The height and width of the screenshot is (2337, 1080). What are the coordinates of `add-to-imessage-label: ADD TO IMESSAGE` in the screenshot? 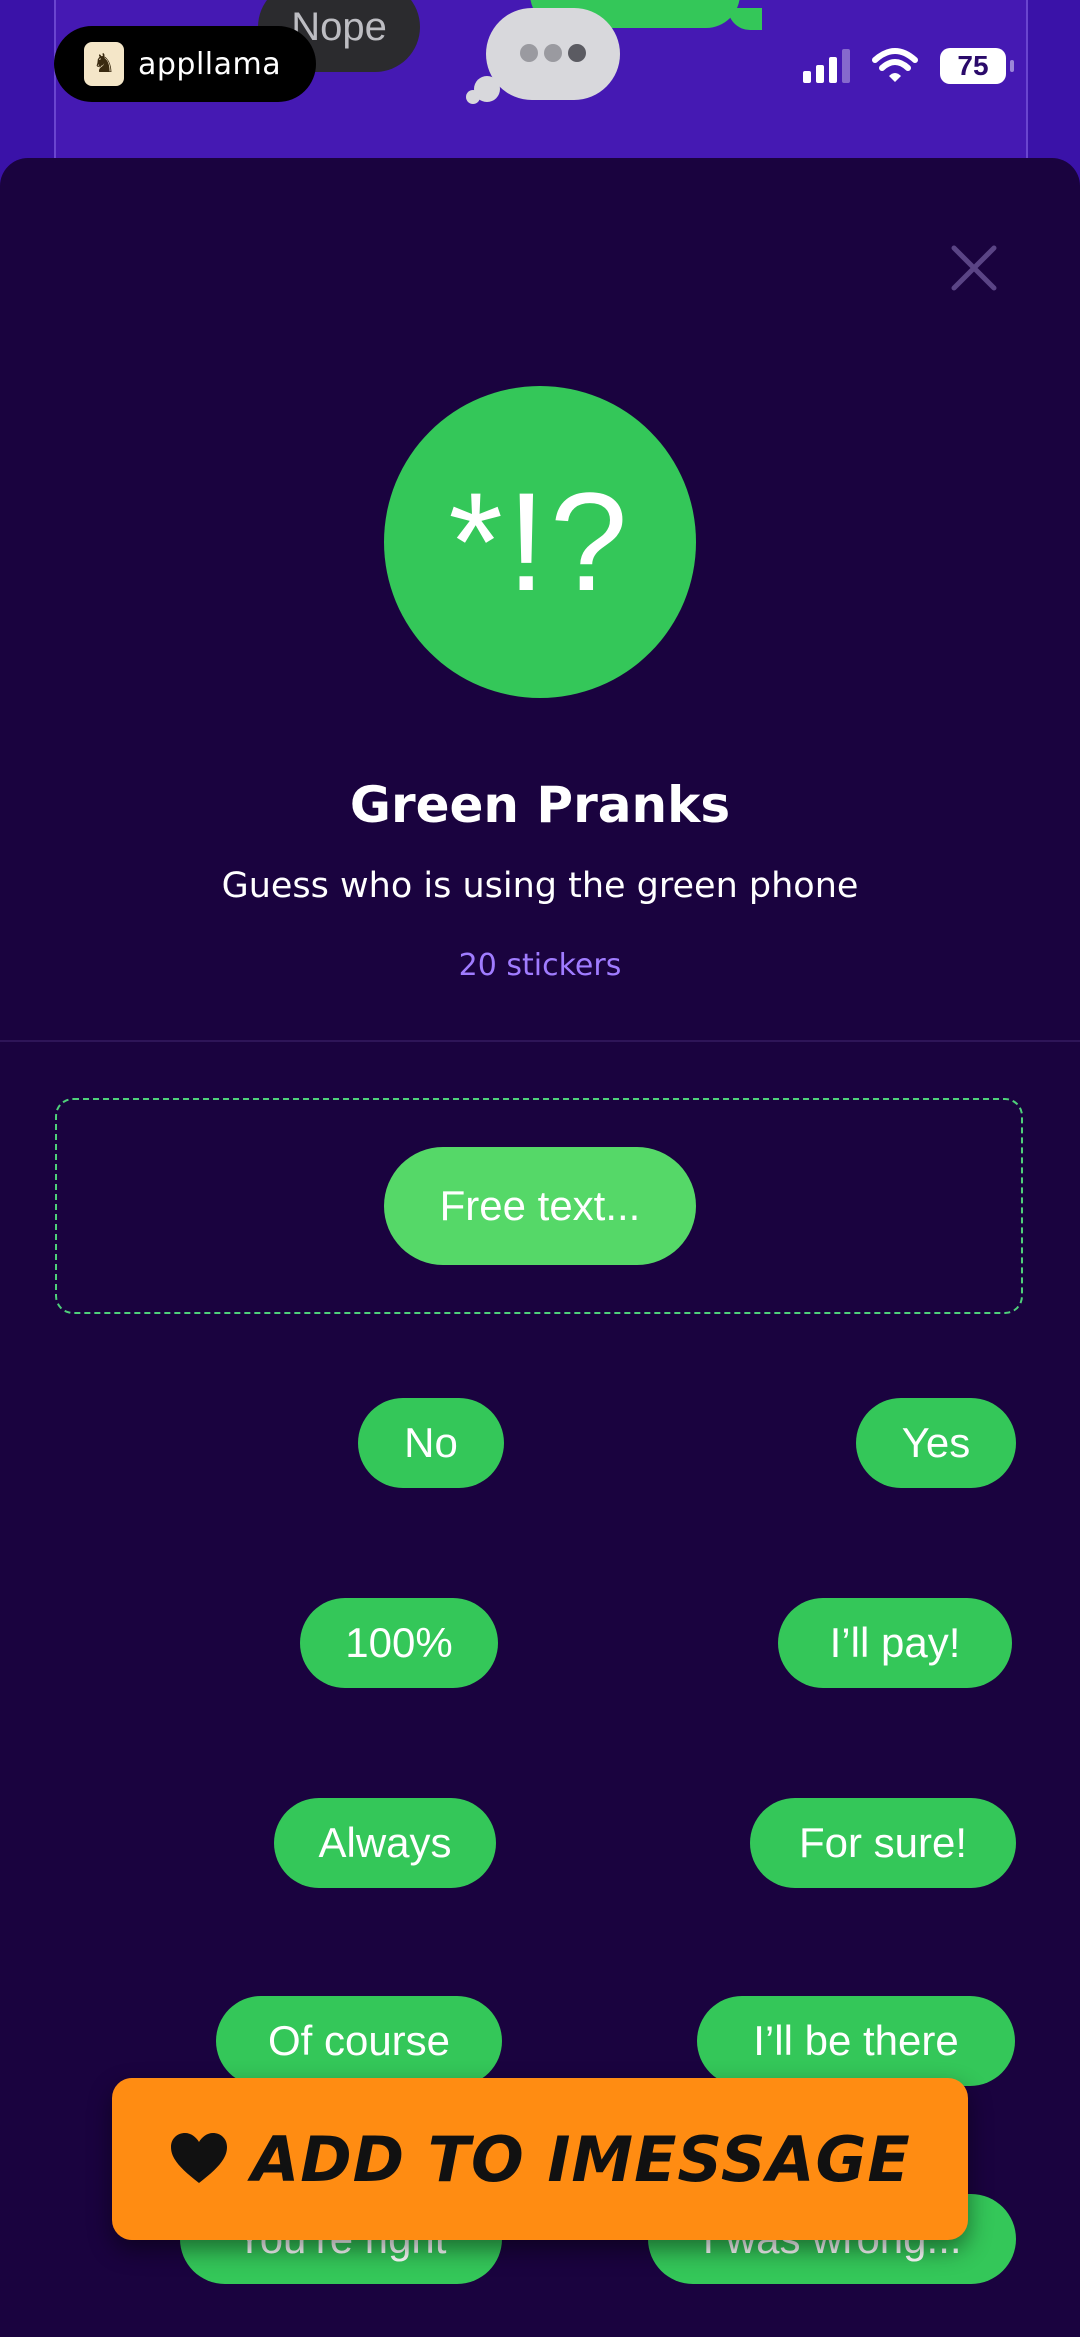 It's located at (581, 2159).